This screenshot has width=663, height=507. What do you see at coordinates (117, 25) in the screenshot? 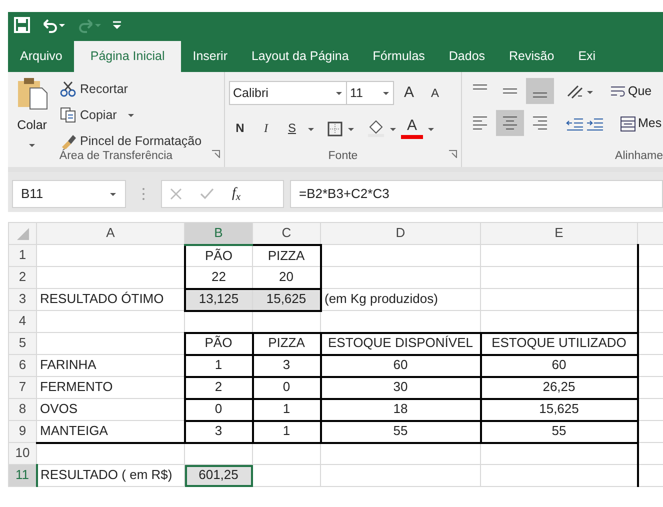
I see `customize-icon` at bounding box center [117, 25].